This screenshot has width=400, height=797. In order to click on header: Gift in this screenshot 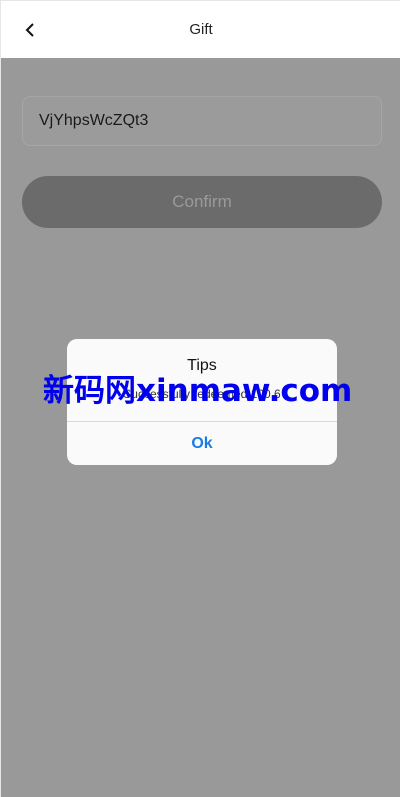, I will do `click(200, 29)`.